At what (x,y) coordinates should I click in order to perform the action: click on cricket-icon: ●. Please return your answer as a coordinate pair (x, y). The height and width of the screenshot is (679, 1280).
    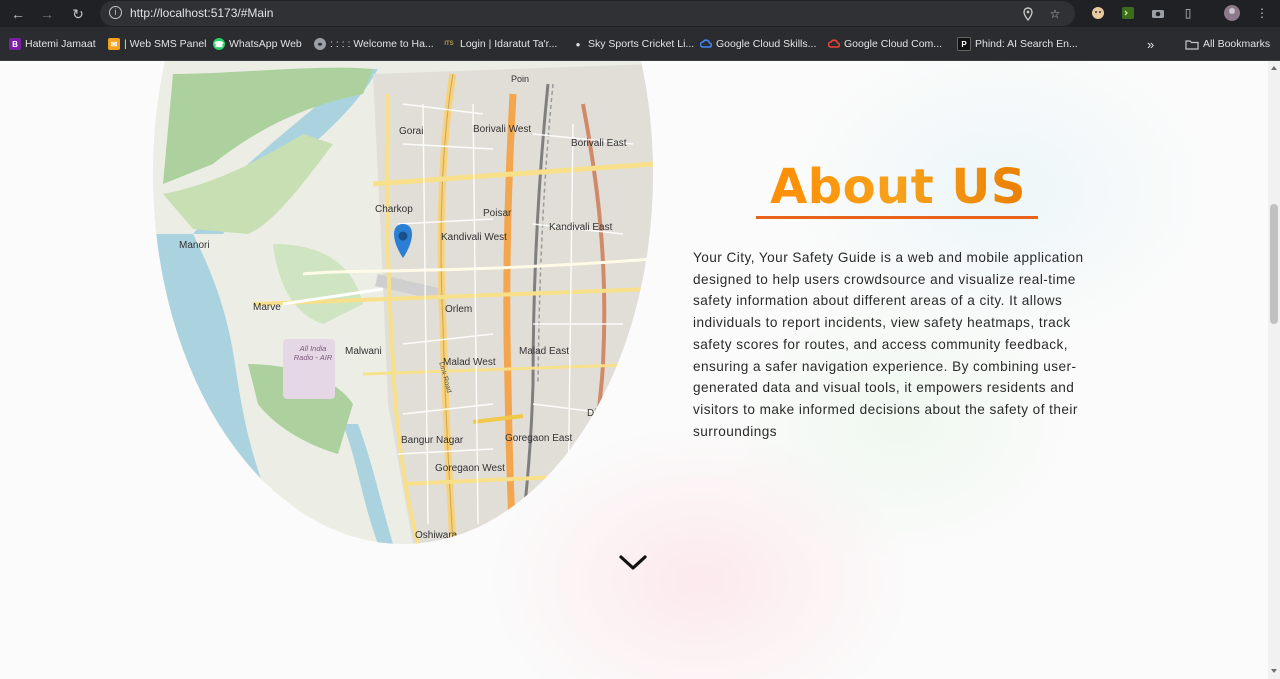
    Looking at the image, I should click on (578, 44).